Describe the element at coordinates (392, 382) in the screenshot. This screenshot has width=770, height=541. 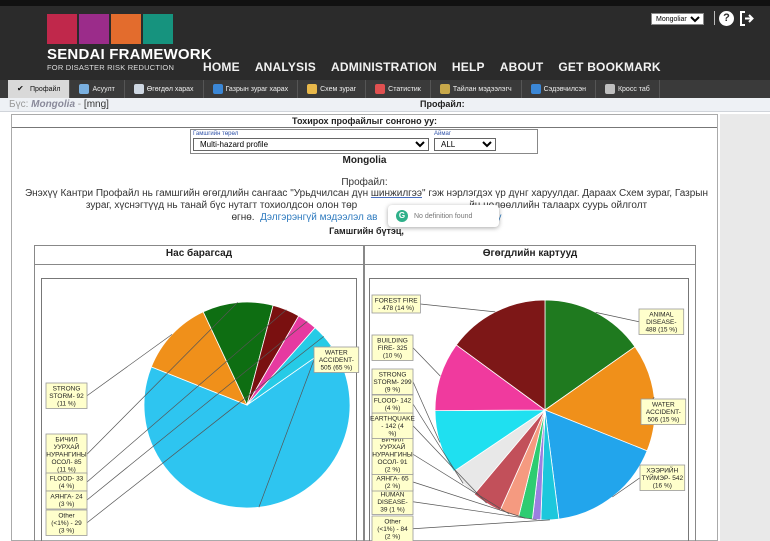
I see `slice-label-line: STORM- 299` at that location.